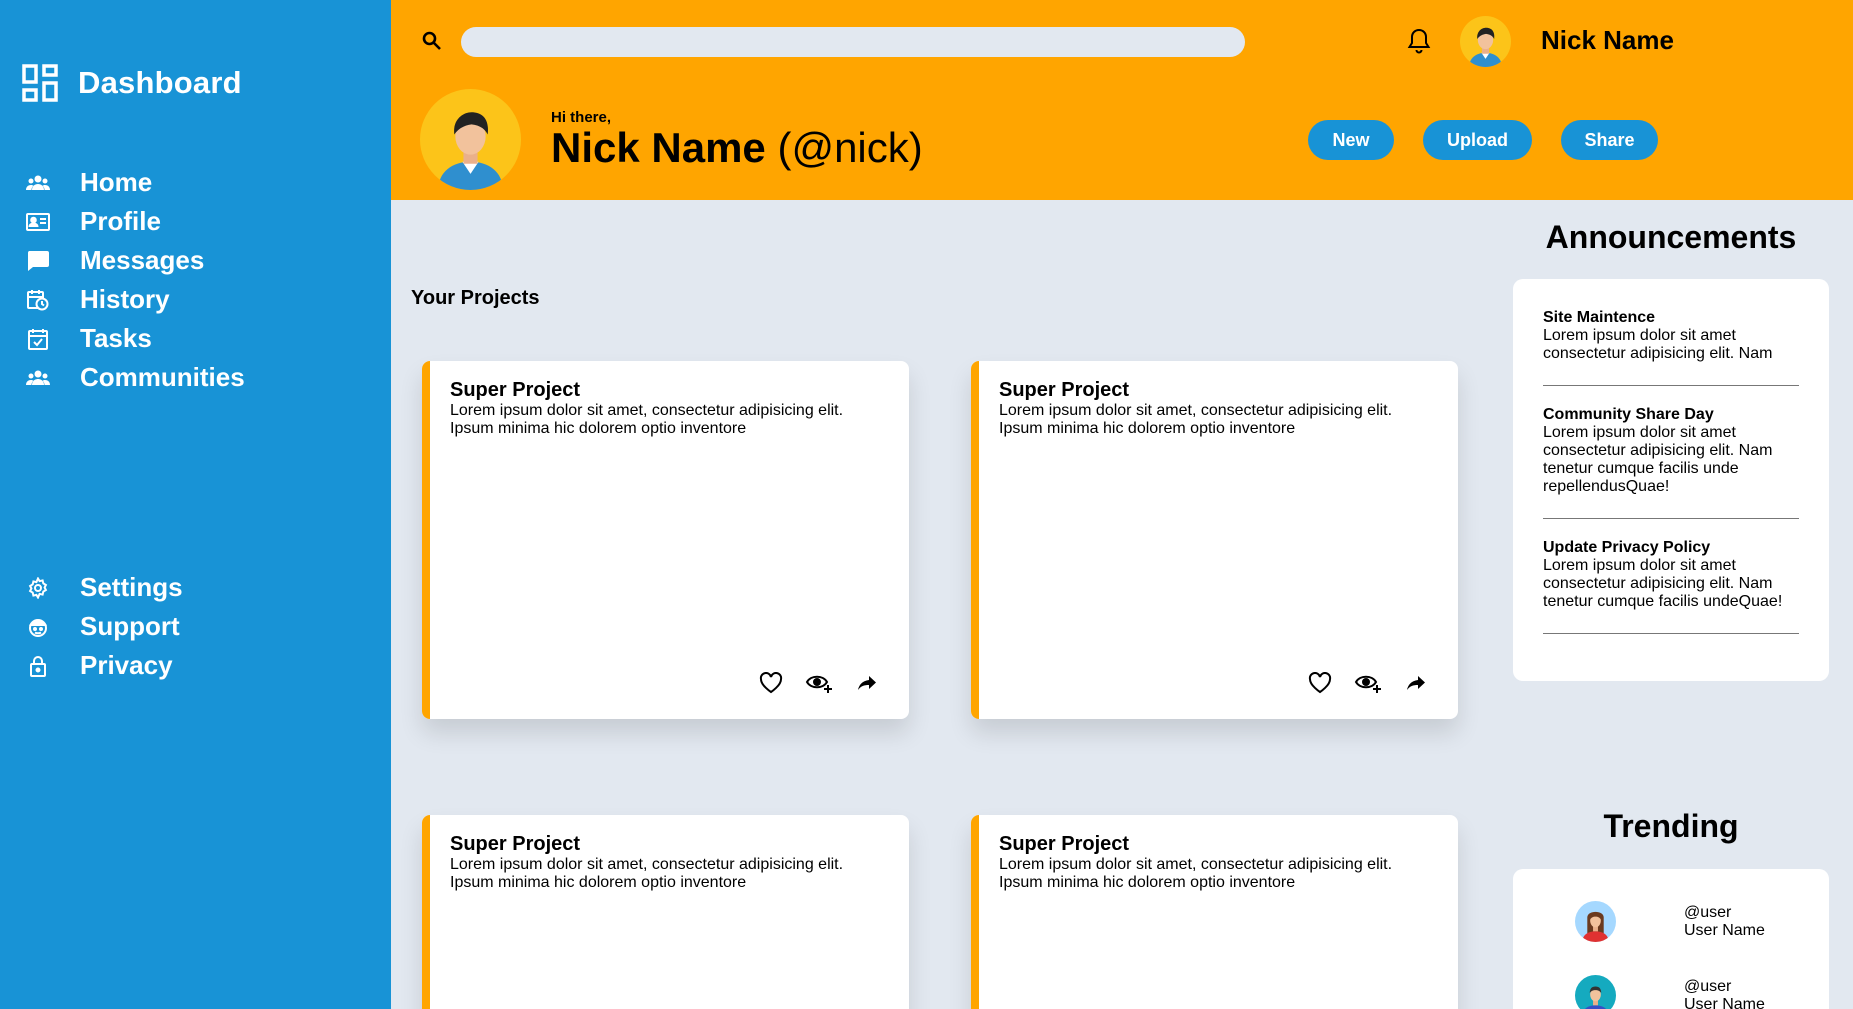 The width and height of the screenshot is (1853, 1009). I want to click on dashboard-icon, so click(40, 83).